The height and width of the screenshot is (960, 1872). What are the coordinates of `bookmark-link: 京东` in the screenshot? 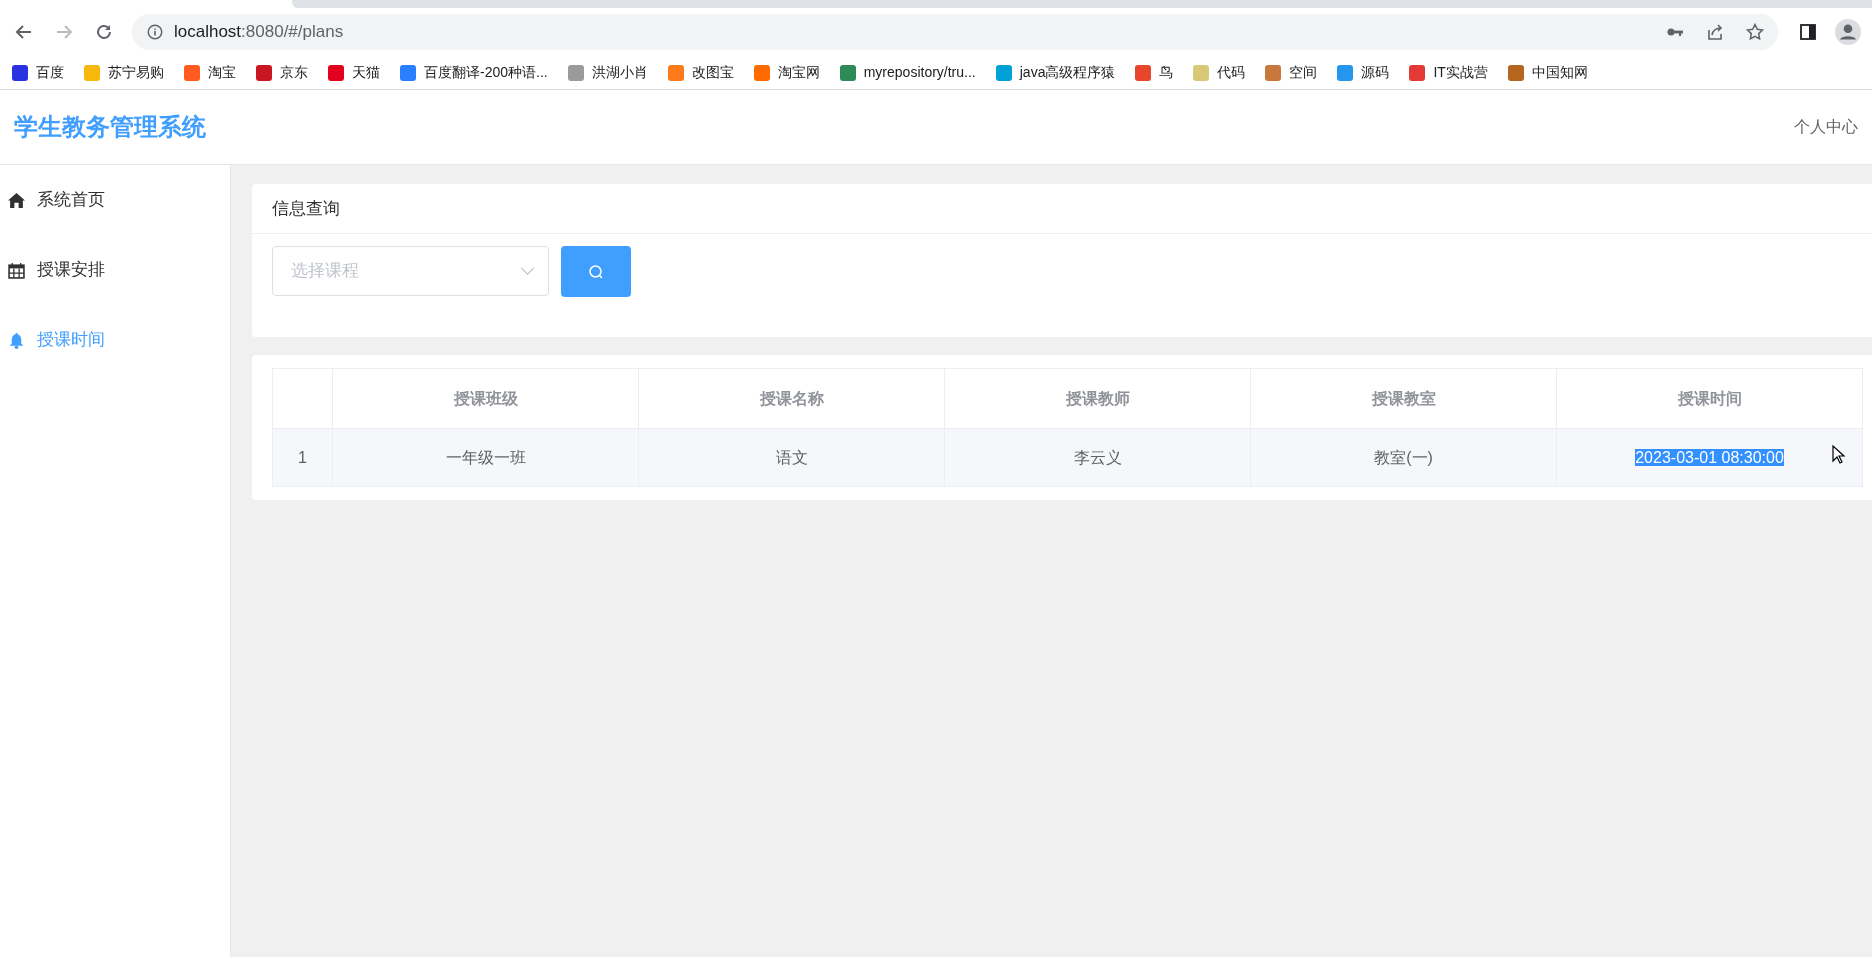 It's located at (282, 72).